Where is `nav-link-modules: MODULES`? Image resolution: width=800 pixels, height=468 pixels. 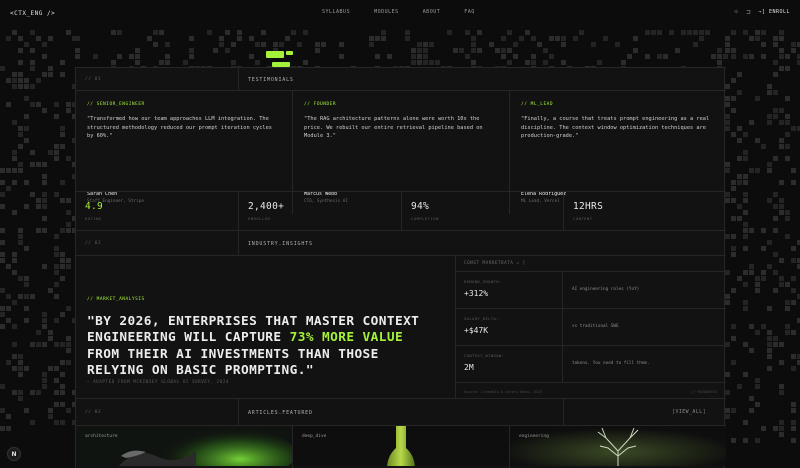
nav-link-modules: MODULES is located at coordinates (386, 12).